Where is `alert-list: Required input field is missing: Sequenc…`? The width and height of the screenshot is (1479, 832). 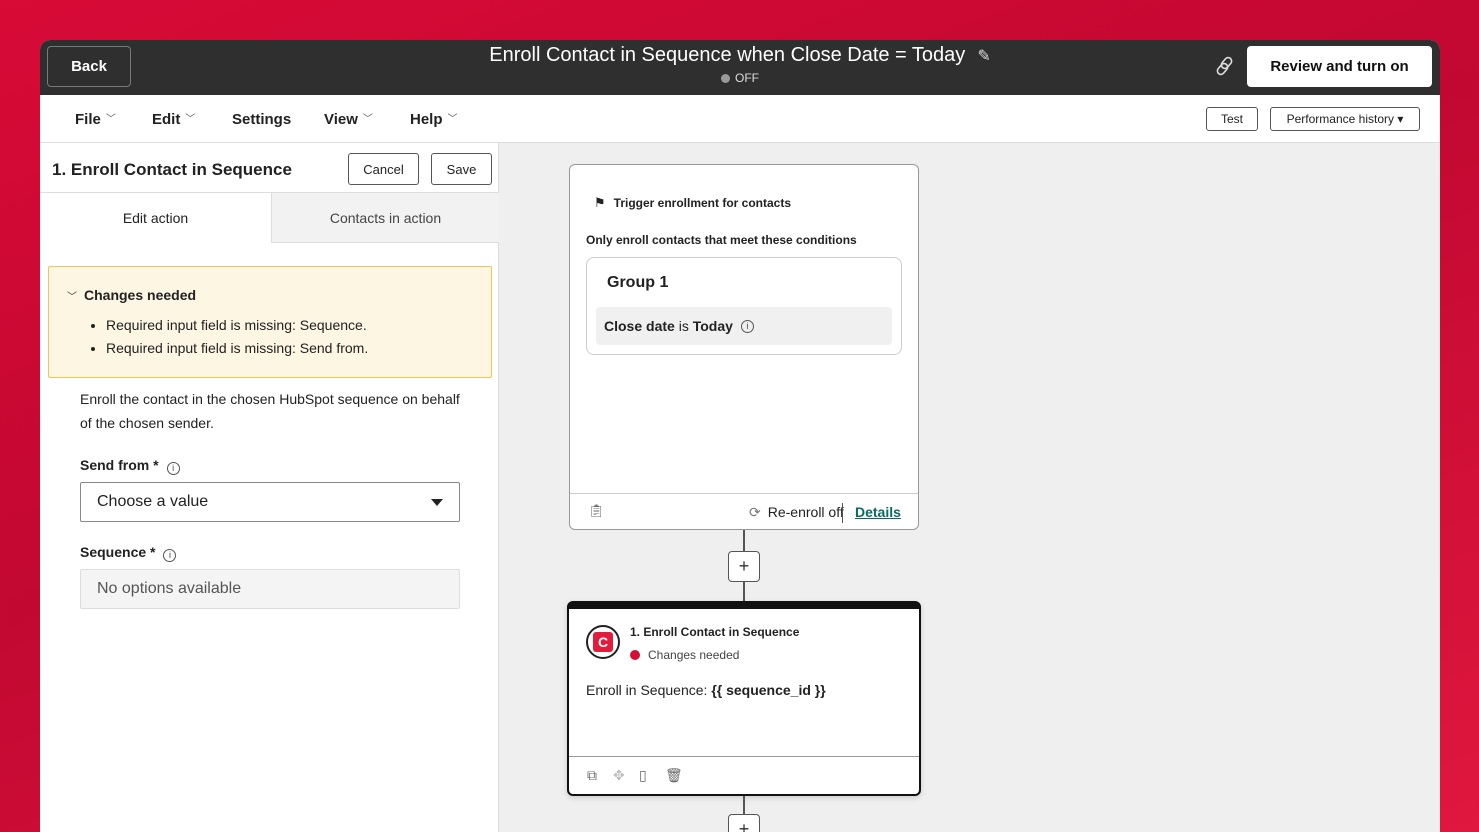
alert-list: Required input field is missing: Sequenc… is located at coordinates (237, 340).